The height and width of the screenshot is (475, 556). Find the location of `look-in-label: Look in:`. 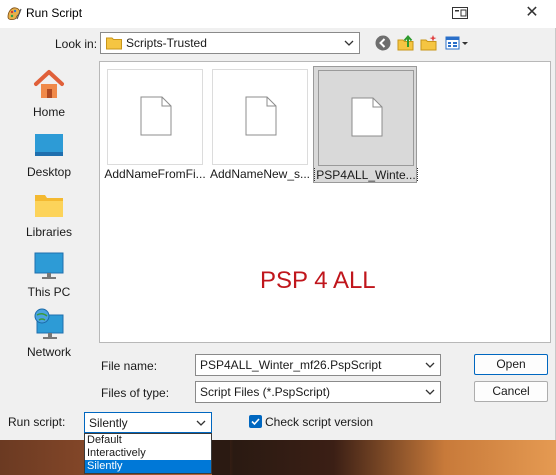

look-in-label: Look in: is located at coordinates (76, 44).